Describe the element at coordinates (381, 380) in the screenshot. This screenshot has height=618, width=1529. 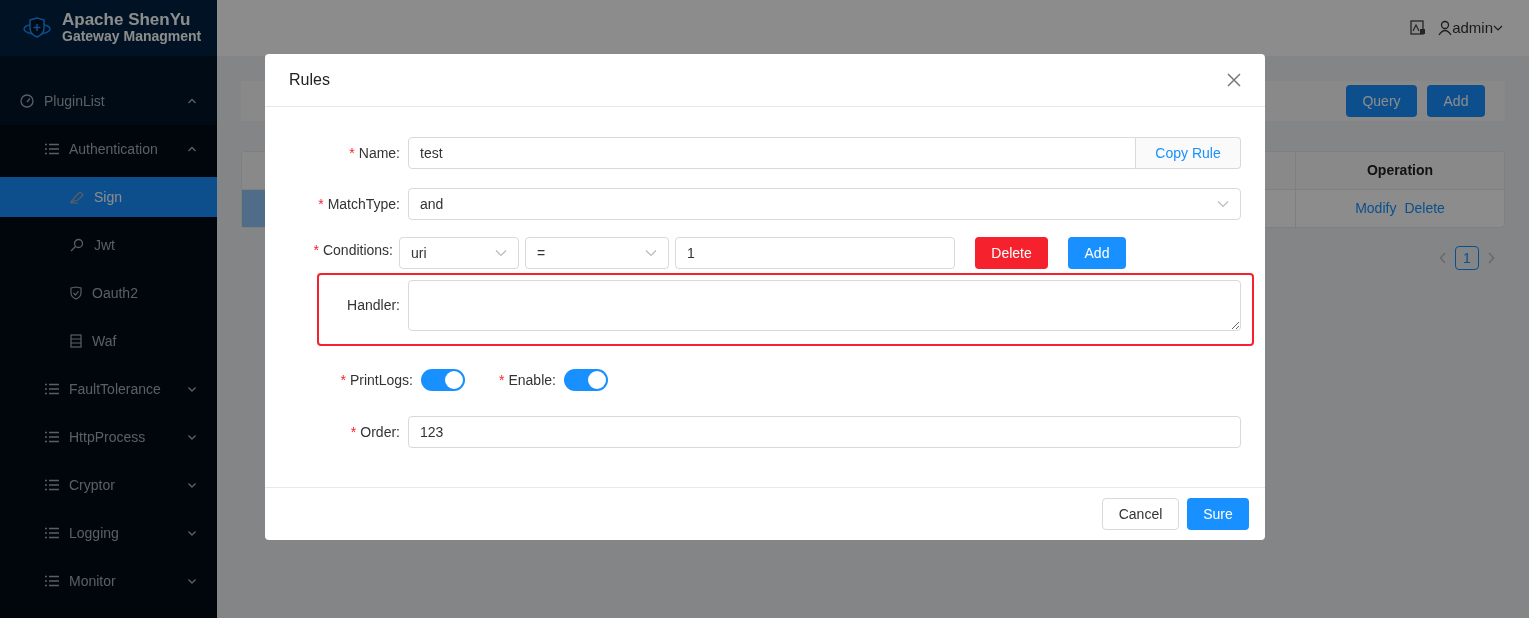
I see `field-label: PrintLogs:` at that location.